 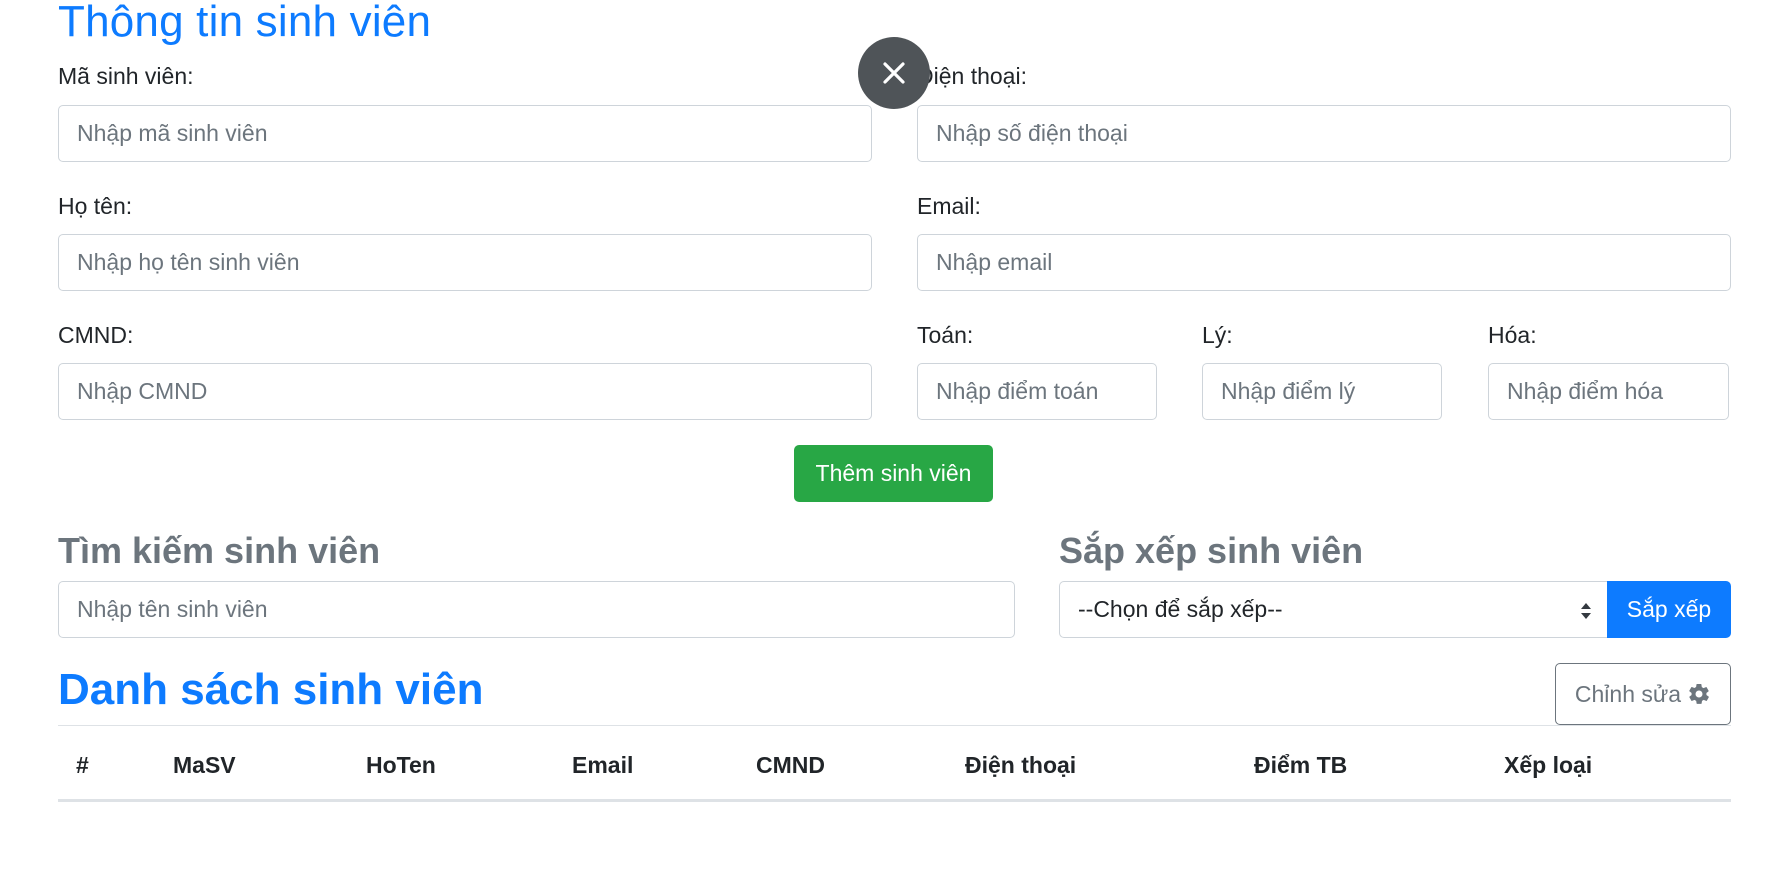 What do you see at coordinates (945, 335) in the screenshot?
I see `math-label: Toán:` at bounding box center [945, 335].